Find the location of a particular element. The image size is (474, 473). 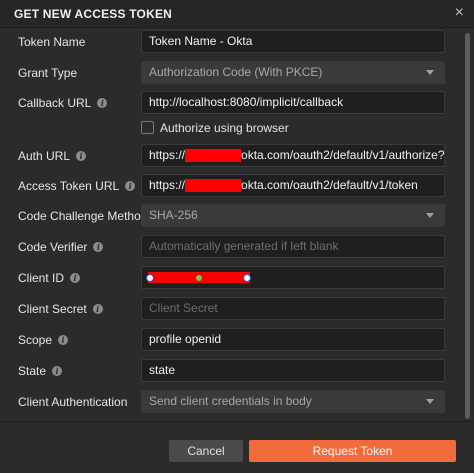

request-token-button: Request Token is located at coordinates (352, 451).